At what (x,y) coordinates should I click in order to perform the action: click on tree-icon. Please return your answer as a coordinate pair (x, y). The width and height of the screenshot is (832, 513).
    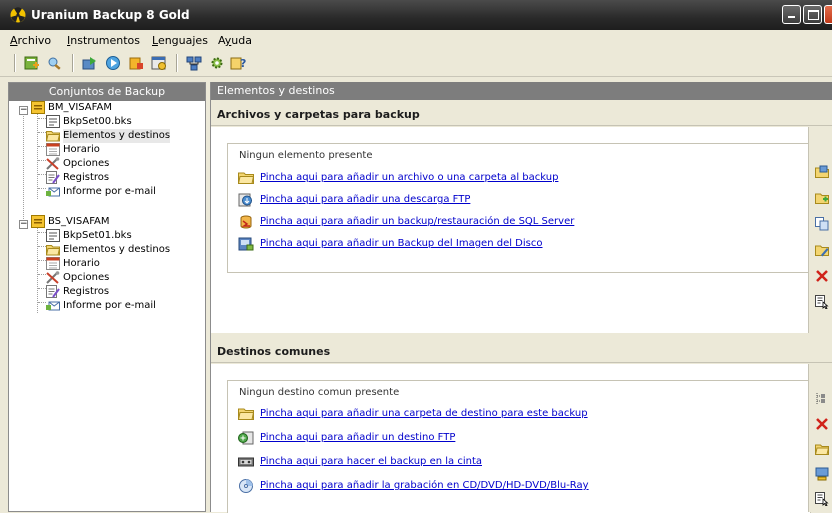
    Looking at the image, I should click on (822, 399).